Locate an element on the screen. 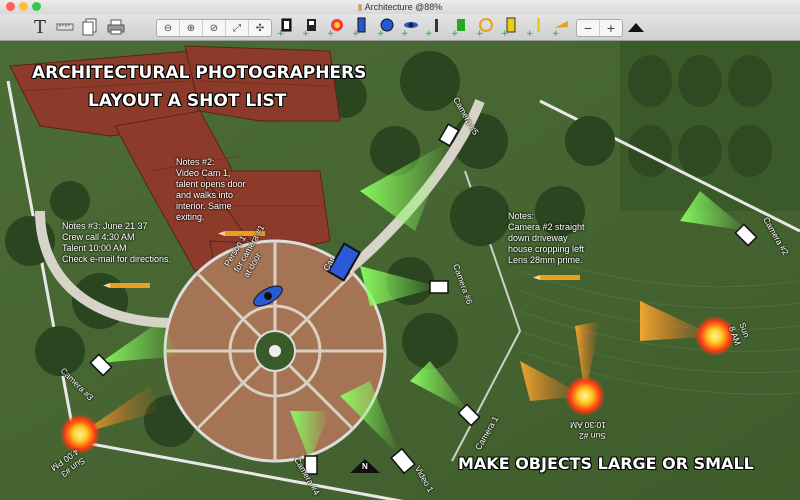 The height and width of the screenshot is (500, 800). window-title: ▮ Architecture @88% is located at coordinates (400, 7).